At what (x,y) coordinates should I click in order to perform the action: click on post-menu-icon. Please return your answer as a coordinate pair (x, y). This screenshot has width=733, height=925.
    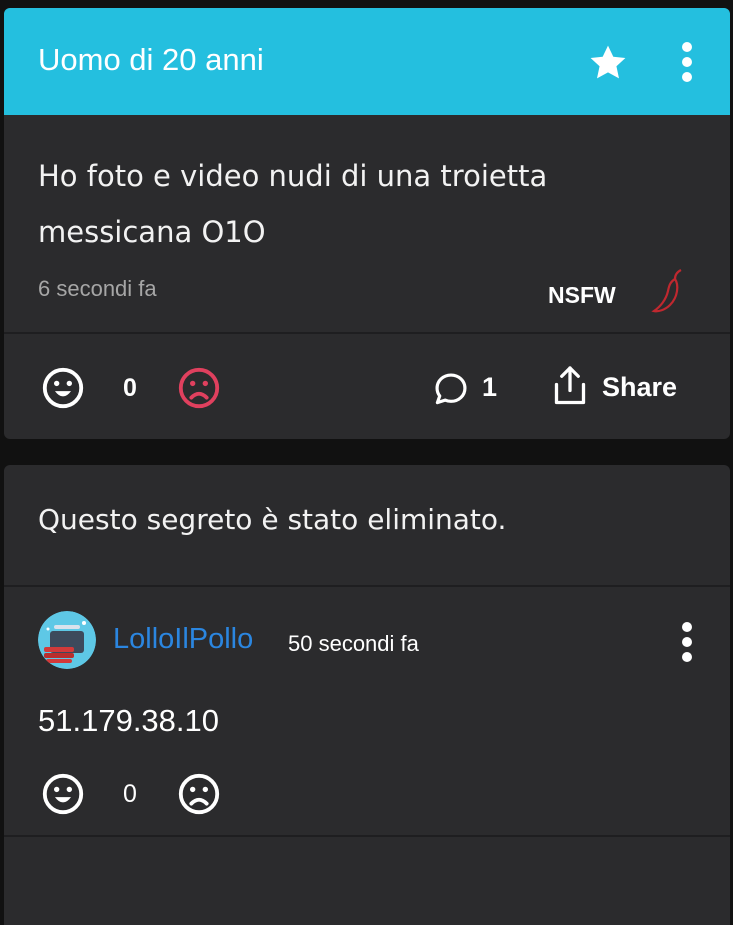
    Looking at the image, I should click on (687, 62).